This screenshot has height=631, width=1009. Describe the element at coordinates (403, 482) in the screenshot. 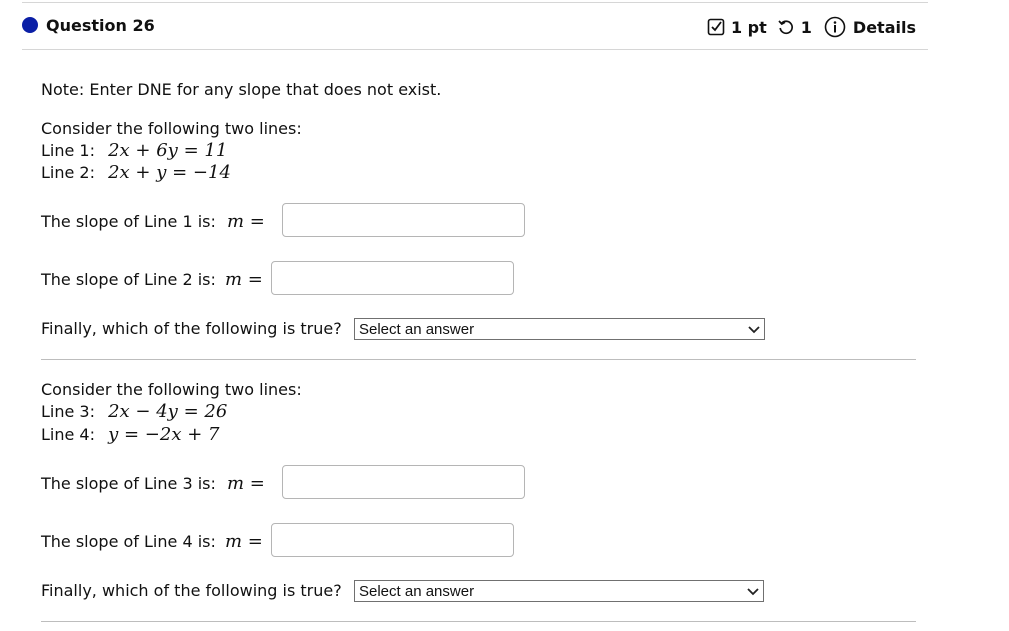

I see `slope-line3-input` at that location.